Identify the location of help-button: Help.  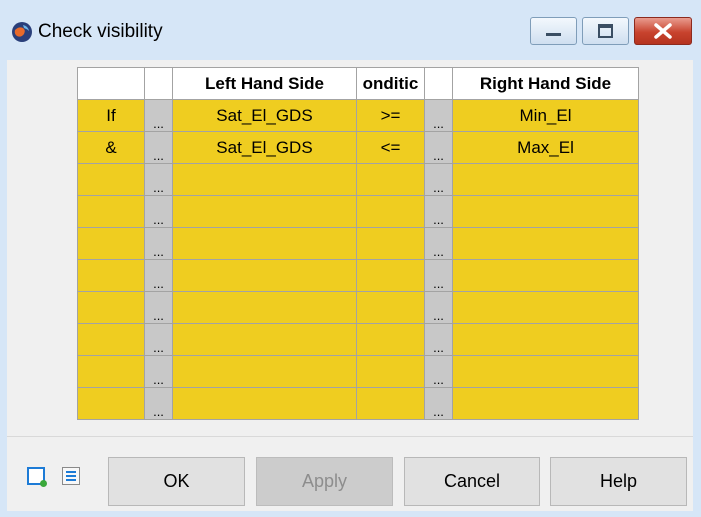
(618, 481).